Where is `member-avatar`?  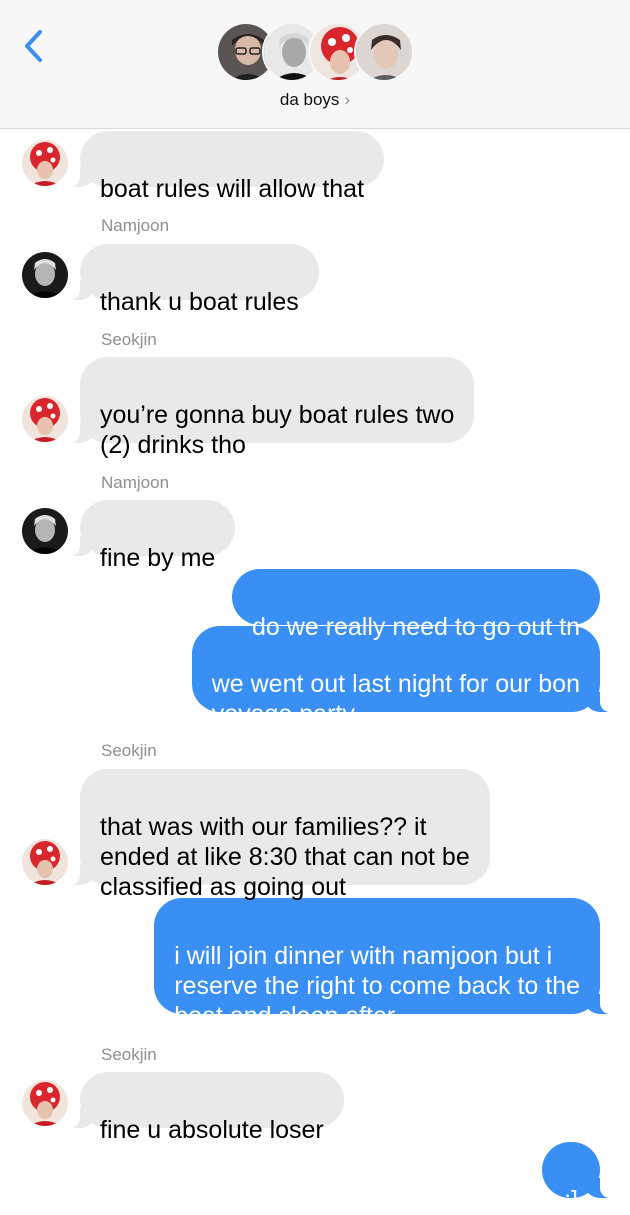 member-avatar is located at coordinates (384, 52).